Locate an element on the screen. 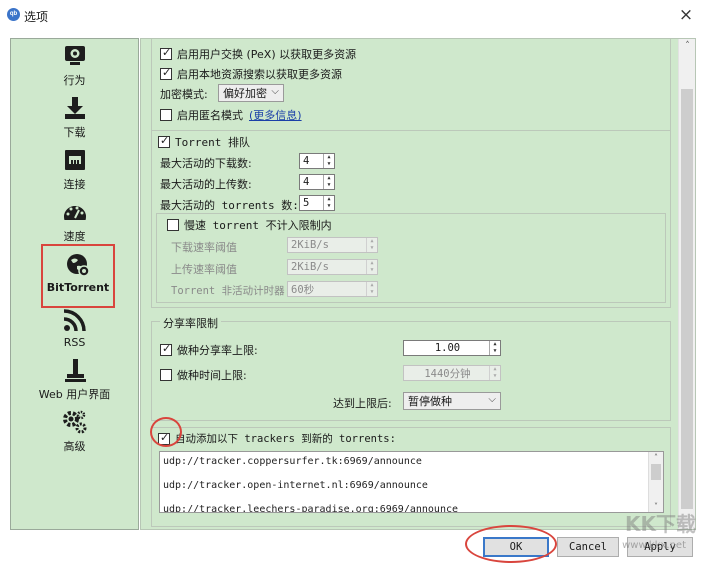  web-ui-icon is located at coordinates (75, 370).